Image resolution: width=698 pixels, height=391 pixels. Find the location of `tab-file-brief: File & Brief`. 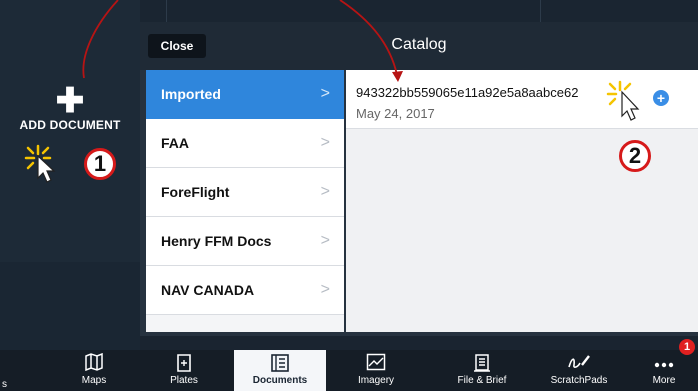

tab-file-brief: File & Brief is located at coordinates (482, 370).